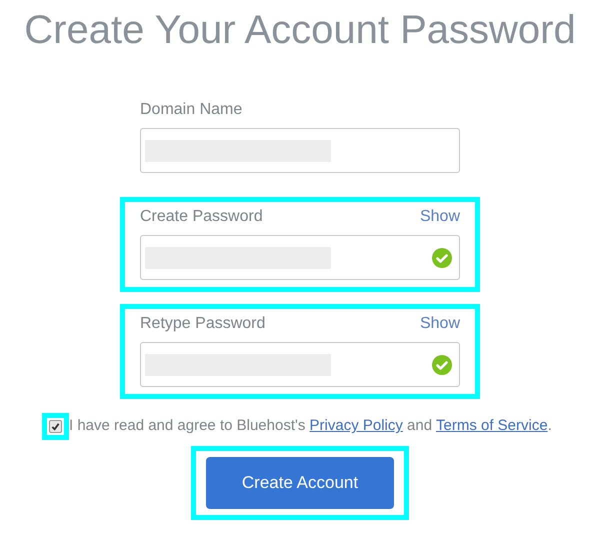  I want to click on agreement-text: I have read and agree to Bluehost's Privacy Policy and Terms of Service., so click(310, 426).